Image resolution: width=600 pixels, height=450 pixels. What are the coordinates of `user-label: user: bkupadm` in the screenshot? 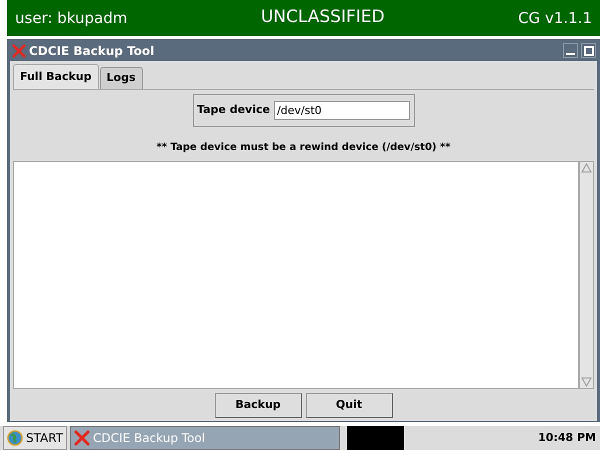 It's located at (71, 18).